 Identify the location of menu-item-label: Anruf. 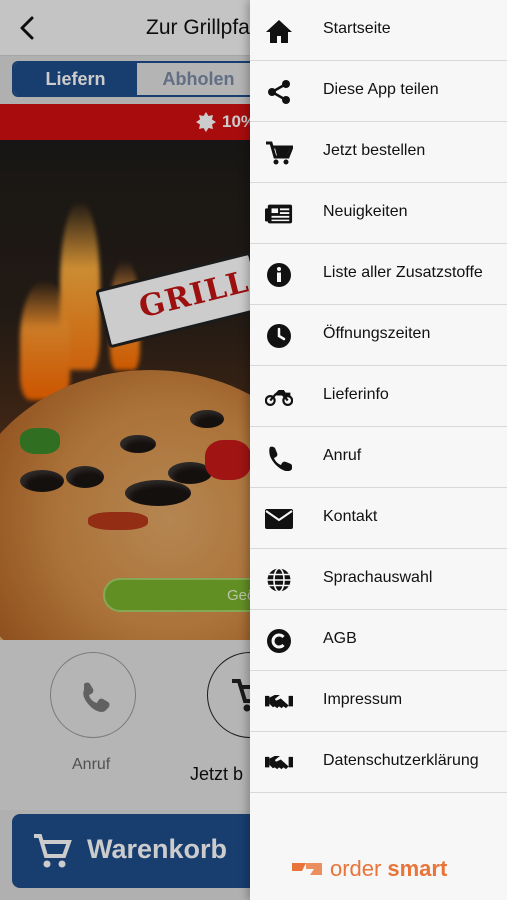
(342, 455).